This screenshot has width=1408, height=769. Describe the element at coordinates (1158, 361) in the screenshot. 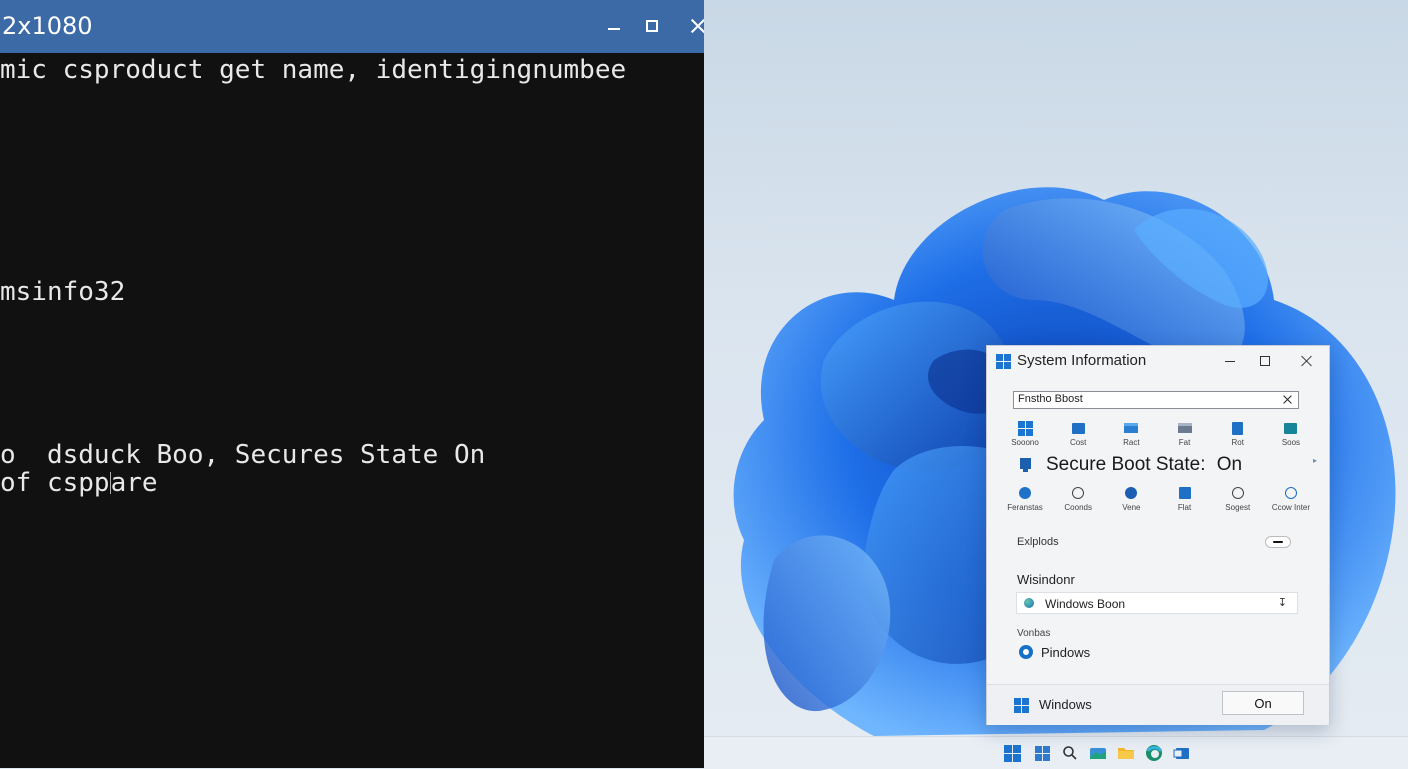

I see `sysinfo-titlebar: System Information` at that location.